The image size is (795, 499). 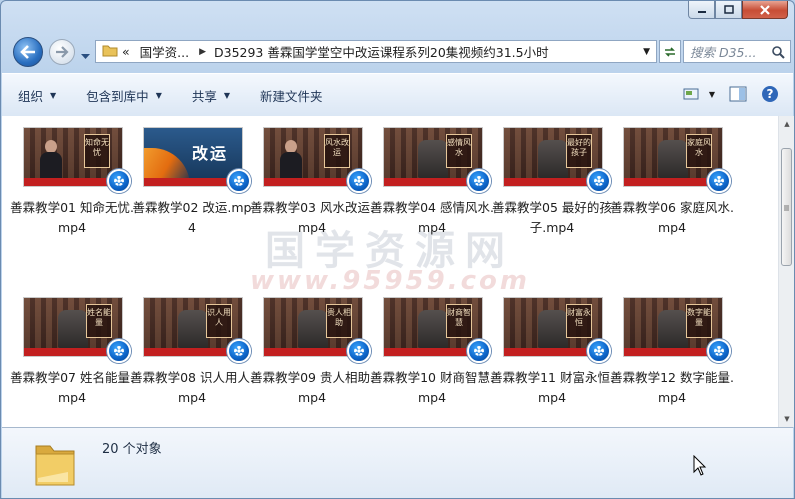 I want to click on change-view-button: ▼, so click(x=699, y=94).